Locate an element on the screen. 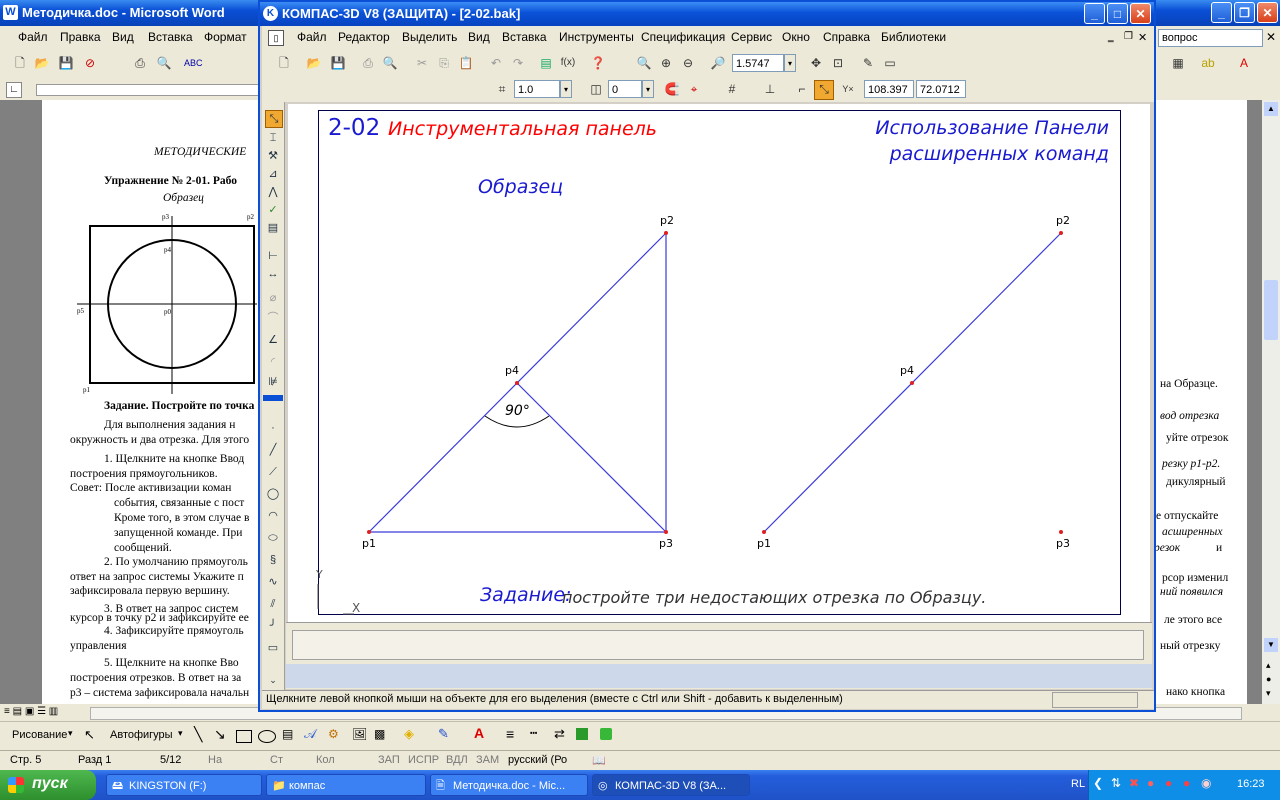 Image resolution: width=1280 pixels, height=800 pixels. tray-network-icon: ⇅ is located at coordinates (1116, 783).